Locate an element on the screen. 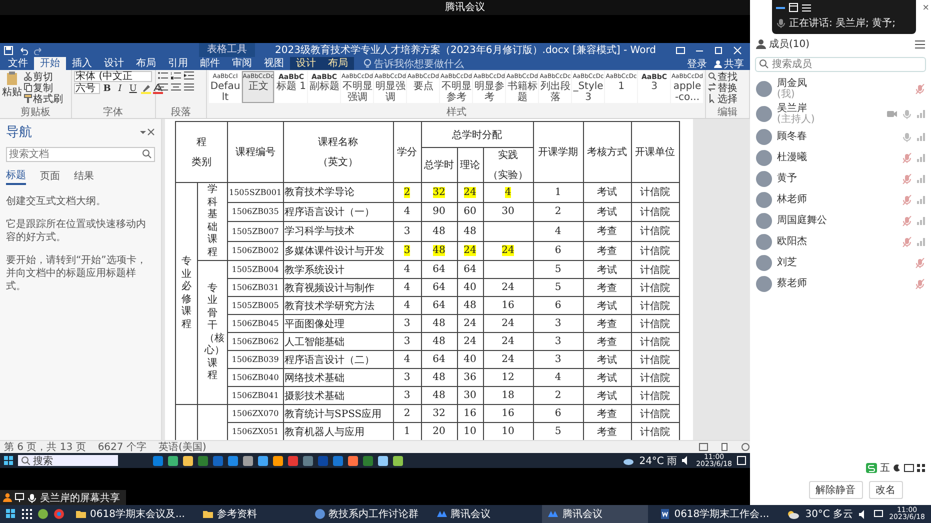  notification-icon is located at coordinates (741, 460).